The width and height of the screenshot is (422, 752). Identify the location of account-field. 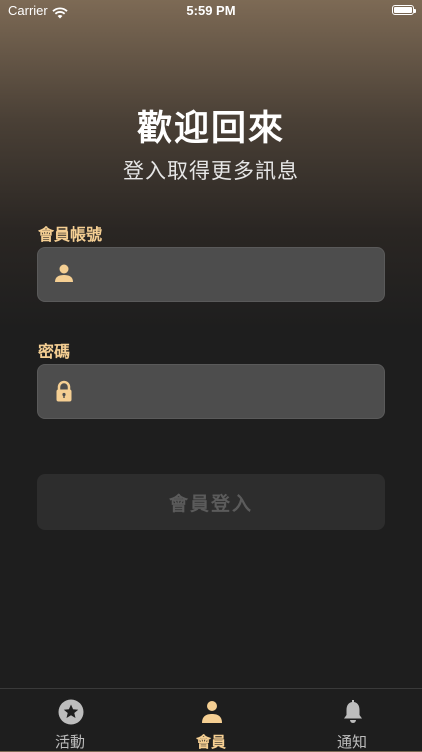
(211, 274).